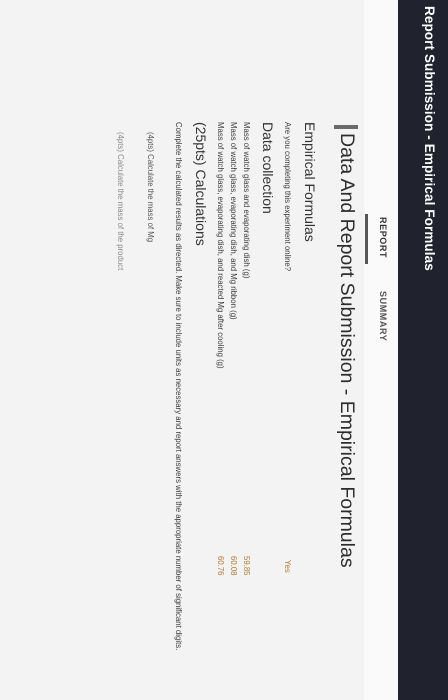 Image resolution: width=448 pixels, height=700 pixels. Describe the element at coordinates (366, 239) in the screenshot. I see `active-tab-indicator` at that location.